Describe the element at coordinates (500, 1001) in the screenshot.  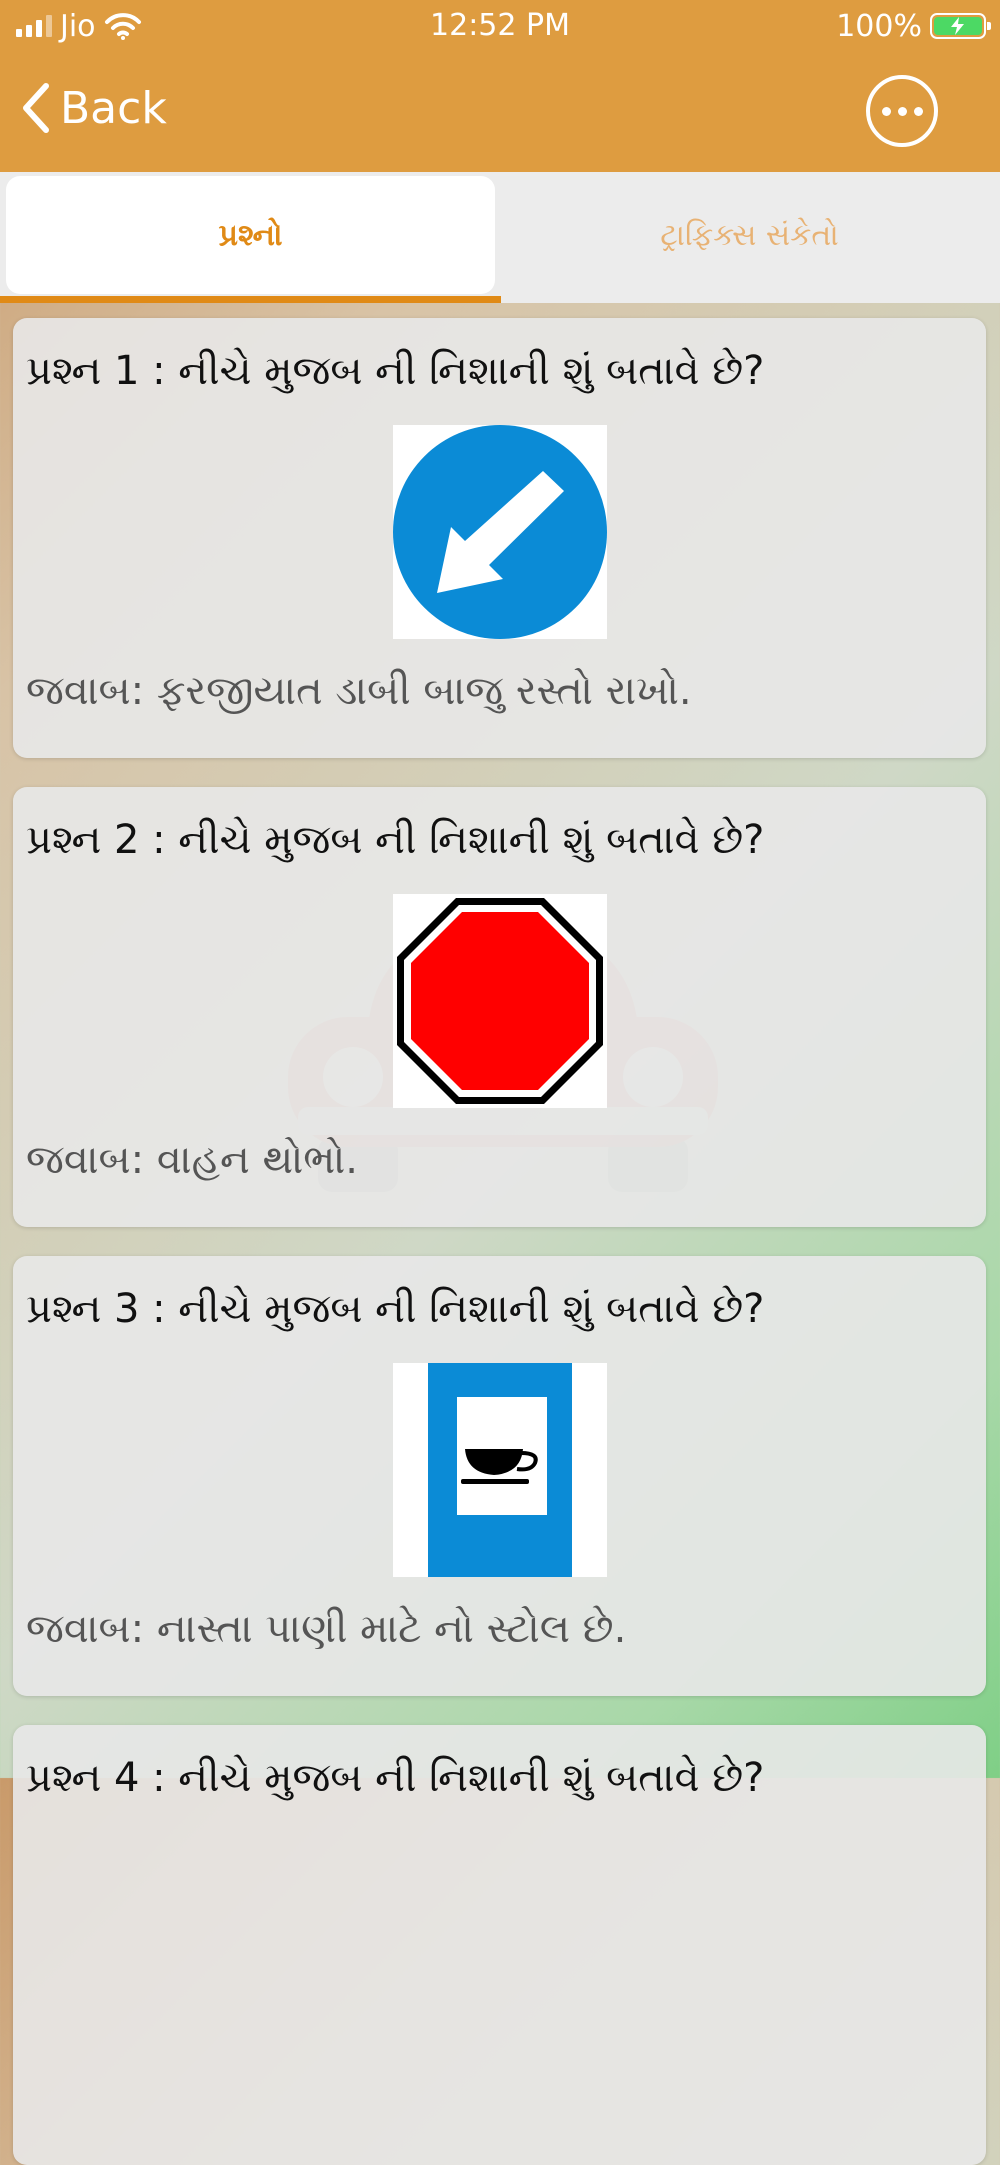
I see `stop-sign-icon` at that location.